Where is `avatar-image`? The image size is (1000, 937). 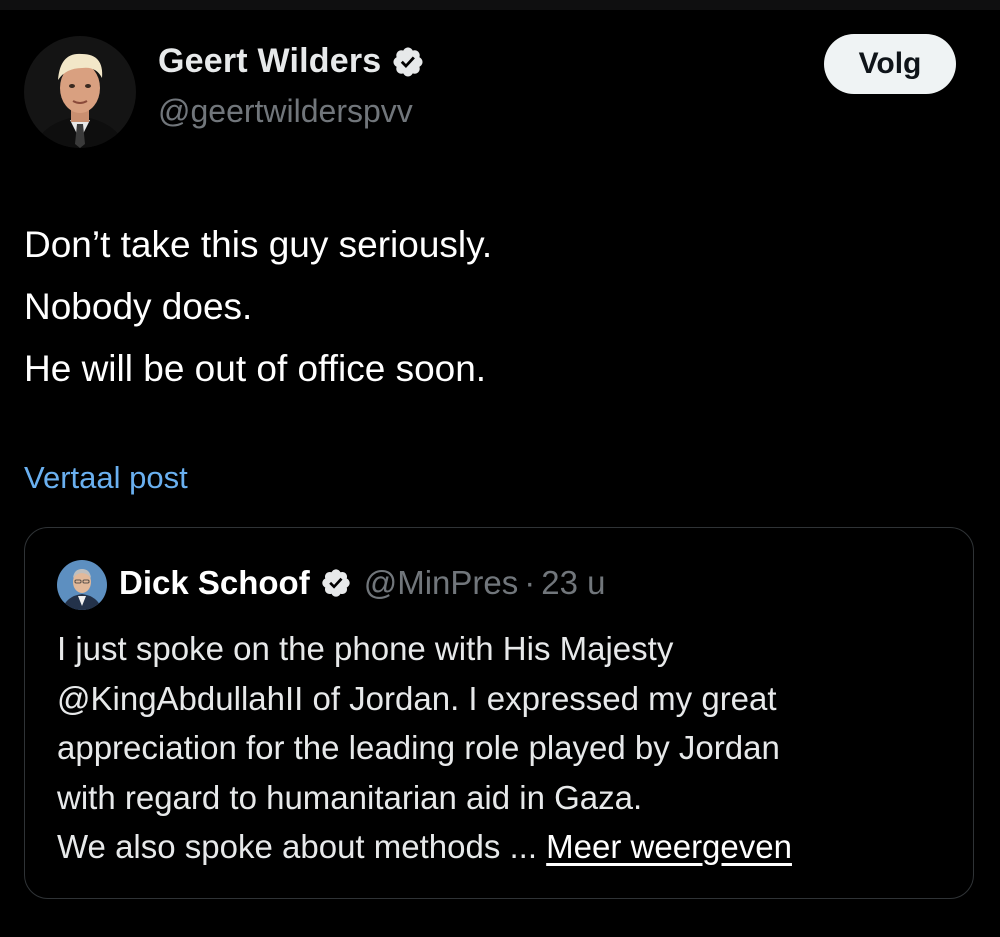 avatar-image is located at coordinates (80, 92).